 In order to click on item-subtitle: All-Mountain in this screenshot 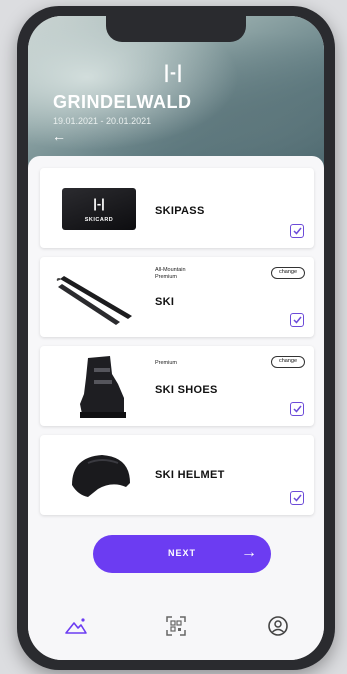, I will do `click(170, 270)`.